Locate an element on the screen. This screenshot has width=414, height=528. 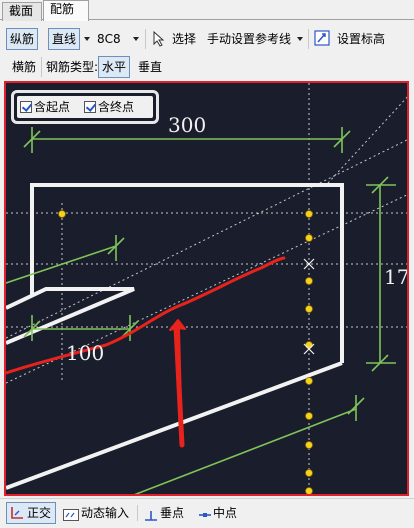
manual-ref-line-button: 手动设置参考线 is located at coordinates (249, 39).